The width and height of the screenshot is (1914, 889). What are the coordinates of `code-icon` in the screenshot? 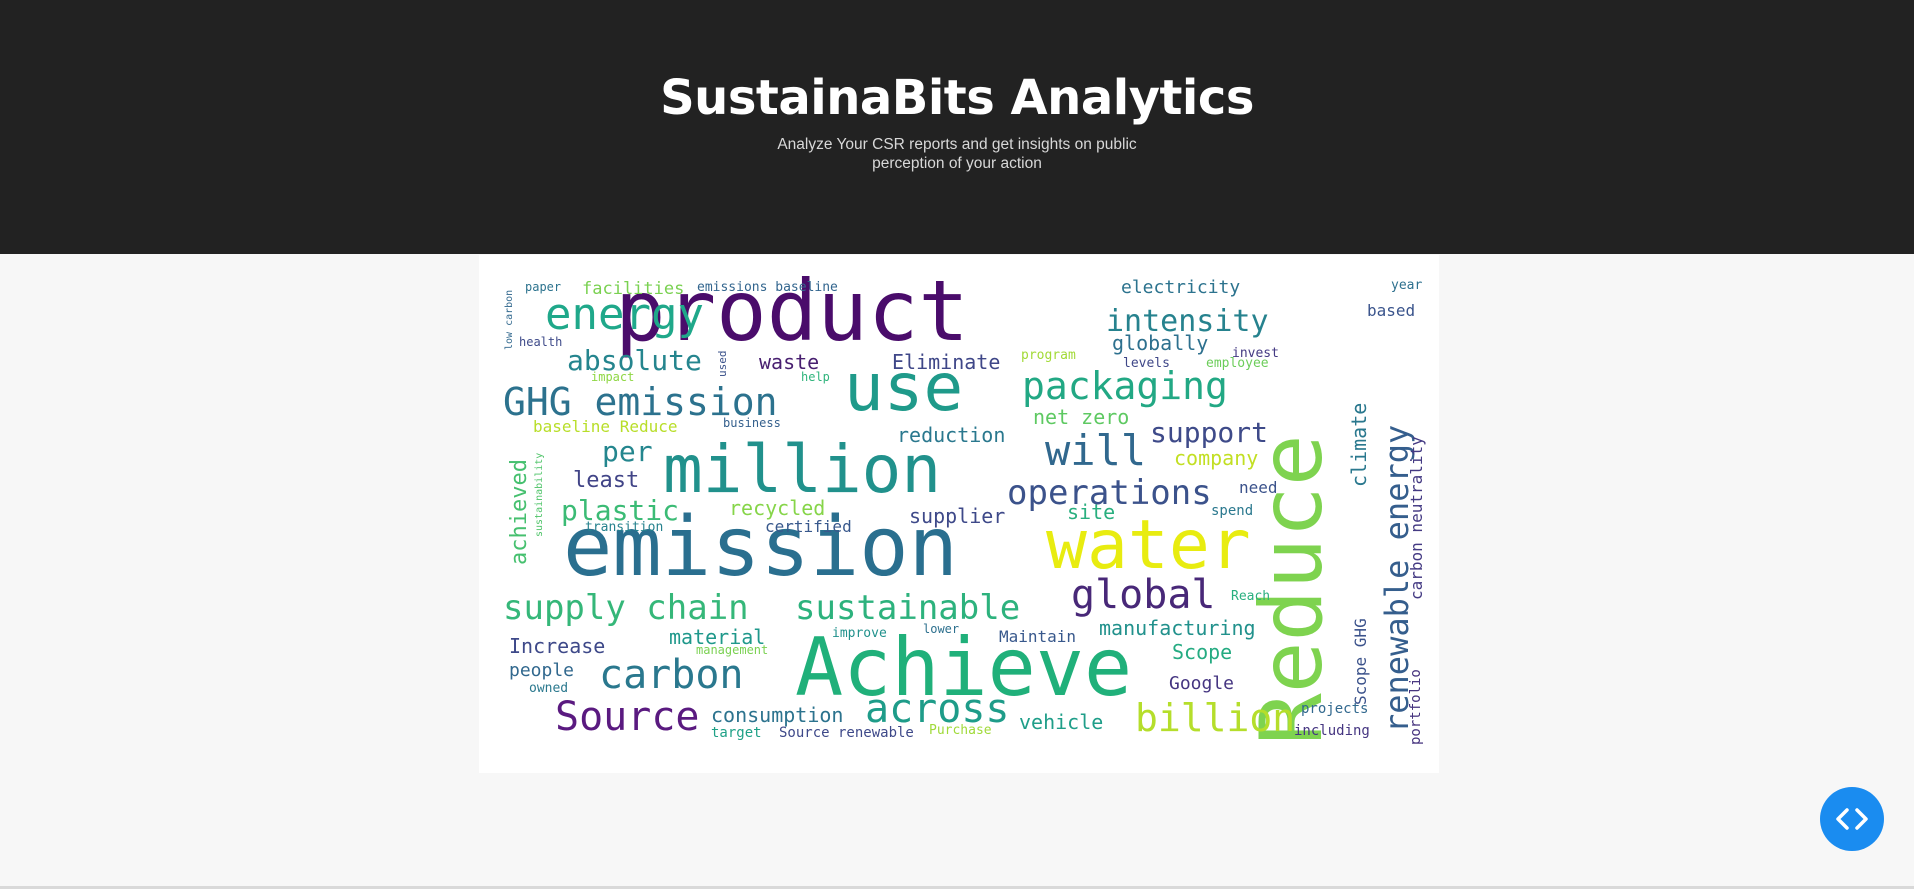 It's located at (1852, 819).